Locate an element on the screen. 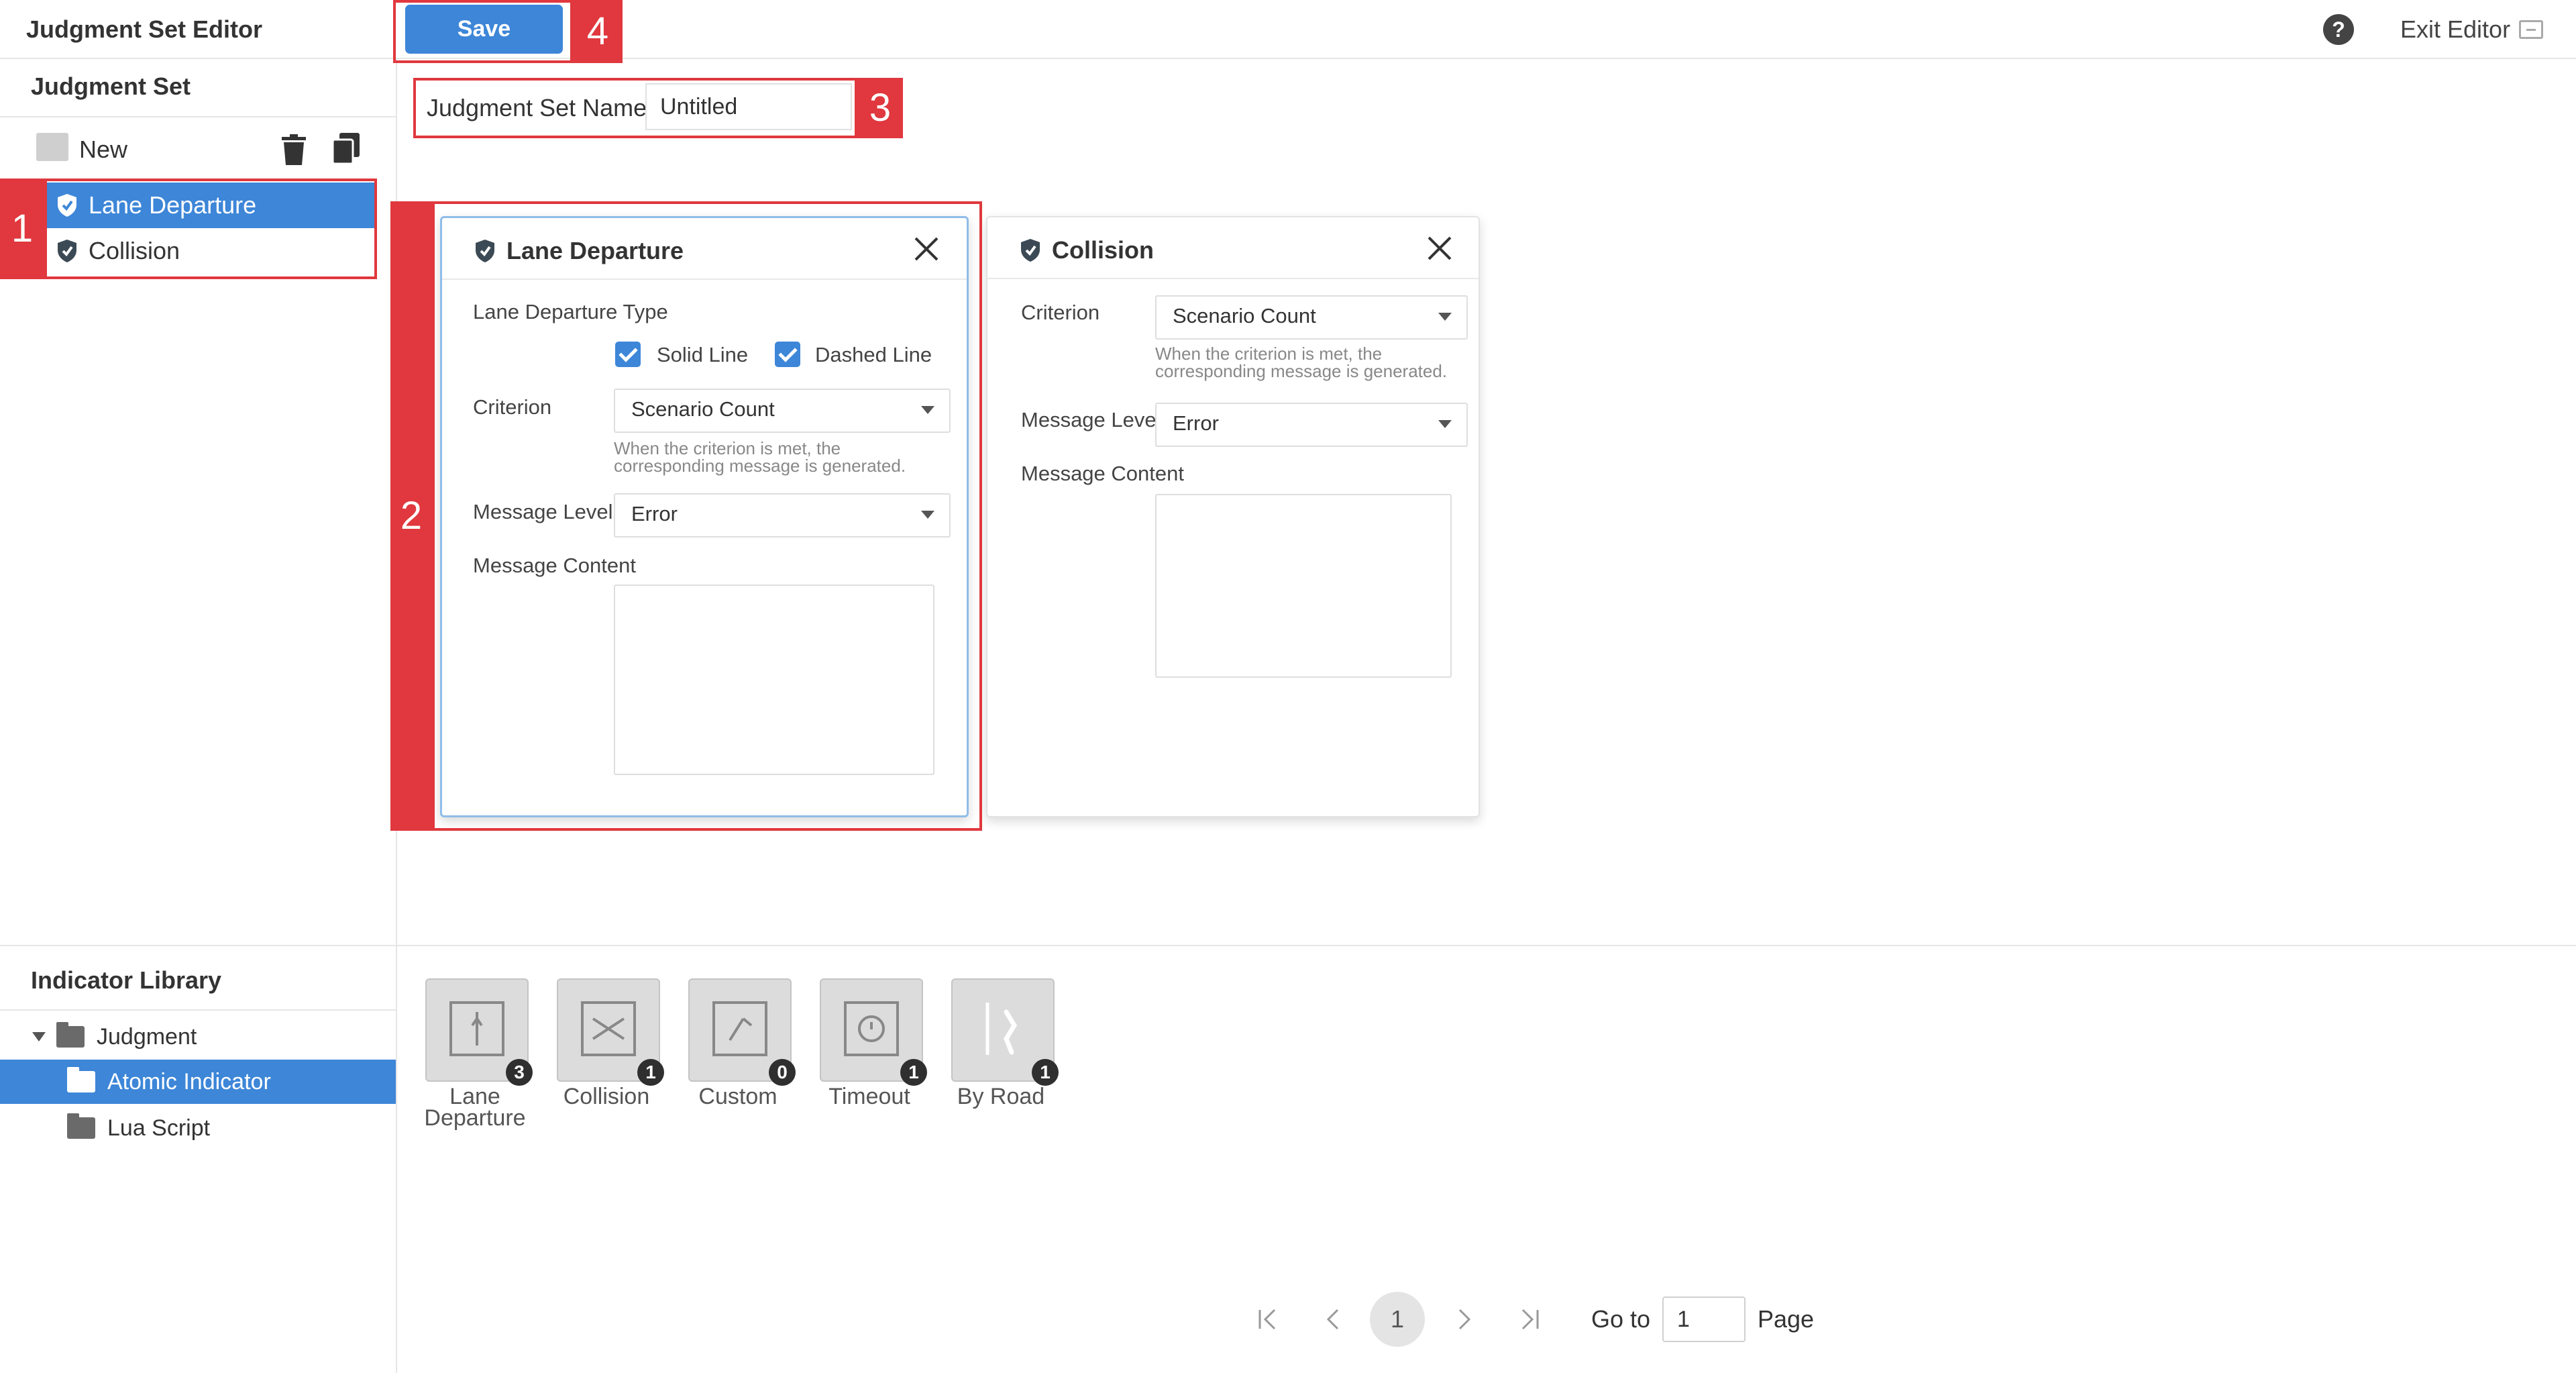 The width and height of the screenshot is (2576, 1373). tree-item-label: Atomic Indicator is located at coordinates (189, 1081).